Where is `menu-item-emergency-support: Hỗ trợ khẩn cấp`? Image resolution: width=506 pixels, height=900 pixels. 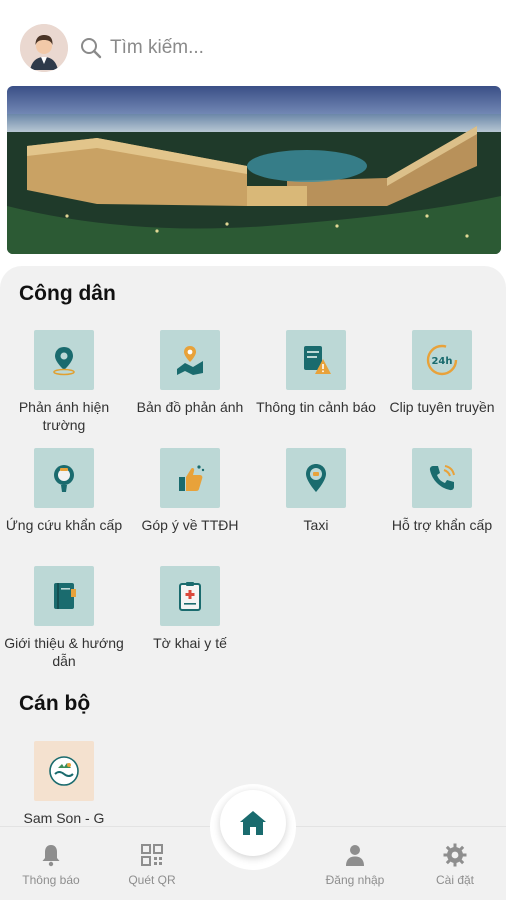
menu-item-emergency-support: Hỗ trợ khẩn cấp is located at coordinates (442, 491).